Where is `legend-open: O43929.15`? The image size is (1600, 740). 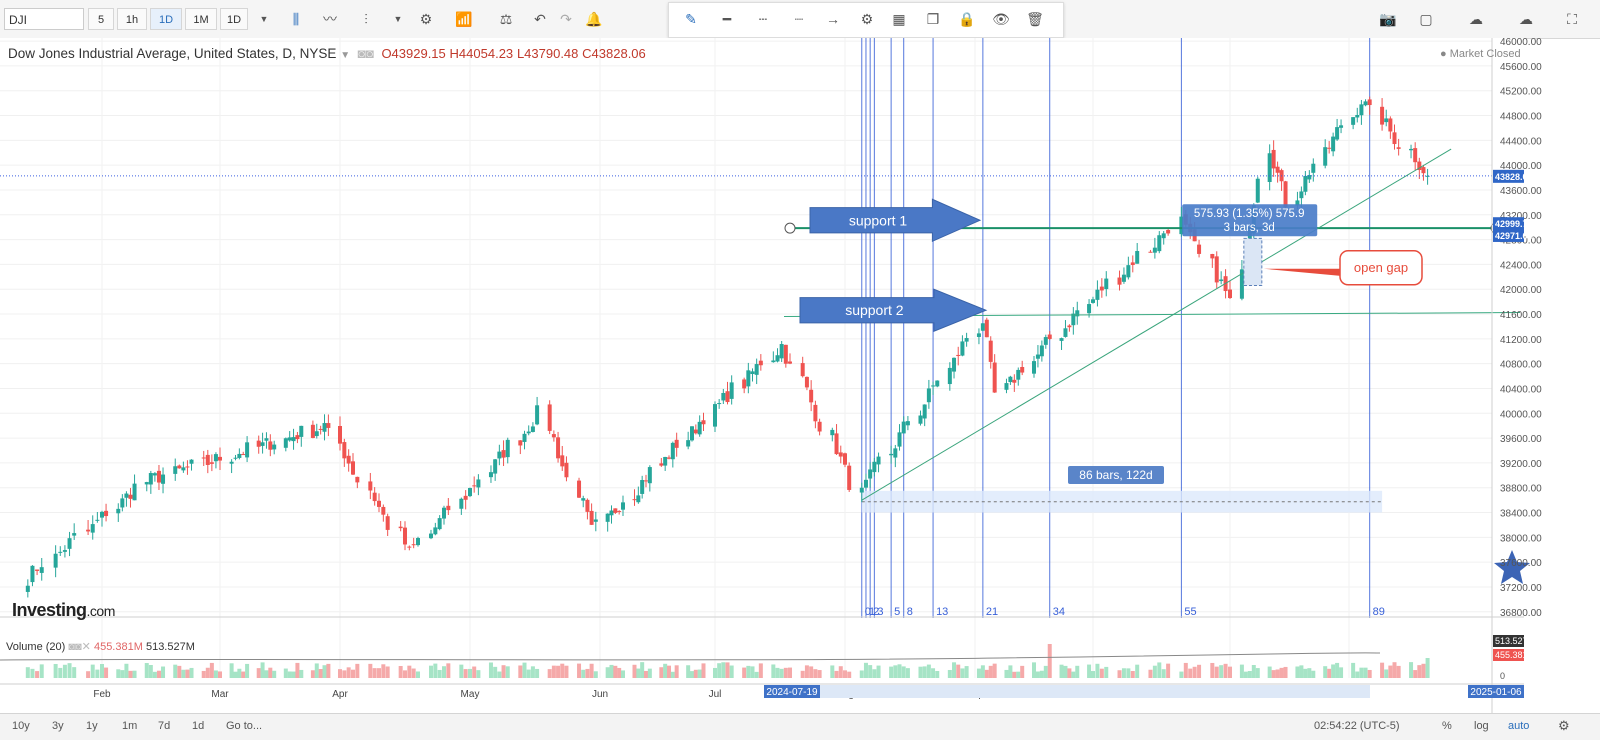
legend-open: O43929.15 is located at coordinates (413, 53).